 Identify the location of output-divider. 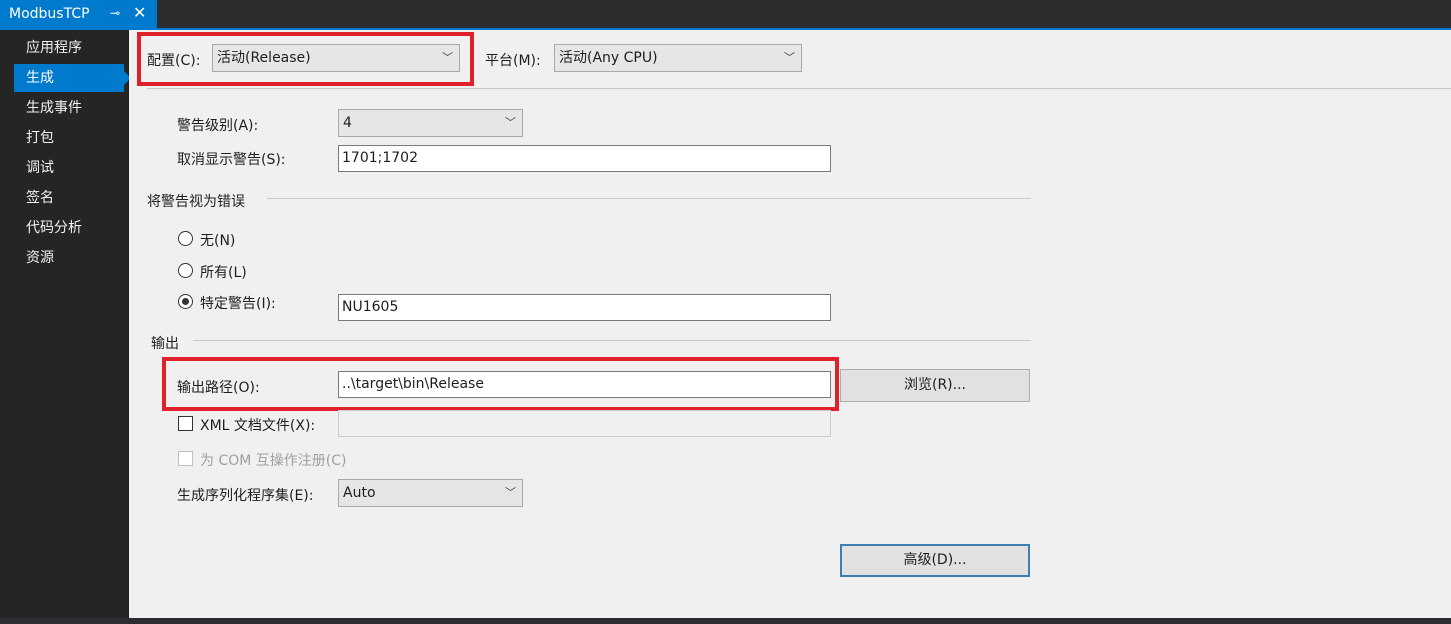
(612, 340).